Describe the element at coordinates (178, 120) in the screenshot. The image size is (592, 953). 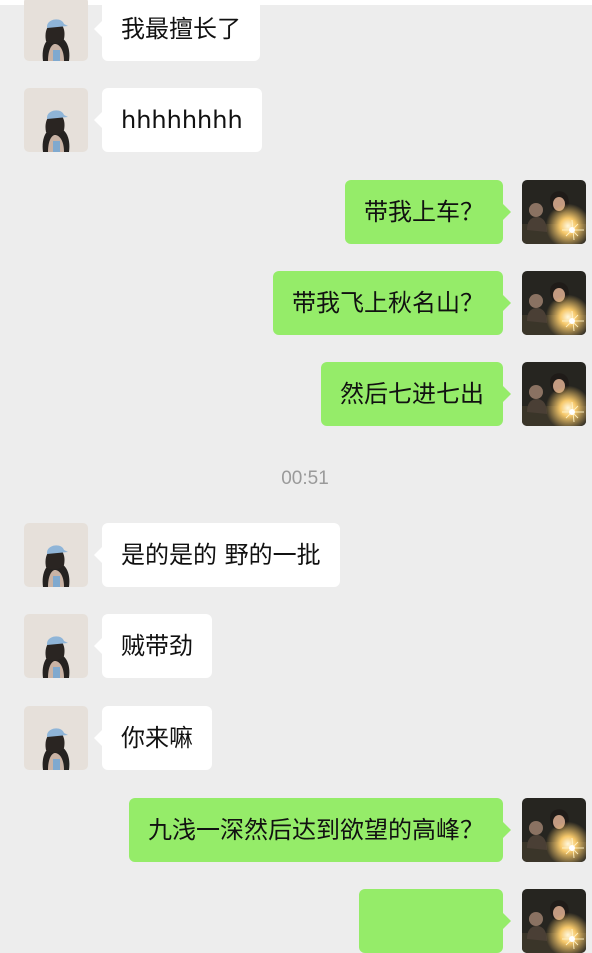
I see `message-bubble: hhhhhhhh` at that location.